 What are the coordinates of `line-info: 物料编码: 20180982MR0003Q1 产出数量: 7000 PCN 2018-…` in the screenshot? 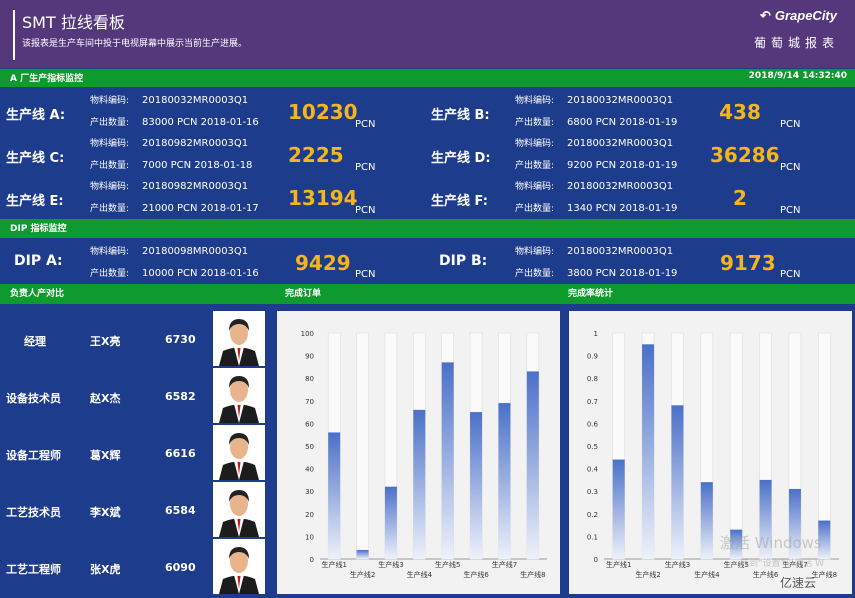 It's located at (171, 155).